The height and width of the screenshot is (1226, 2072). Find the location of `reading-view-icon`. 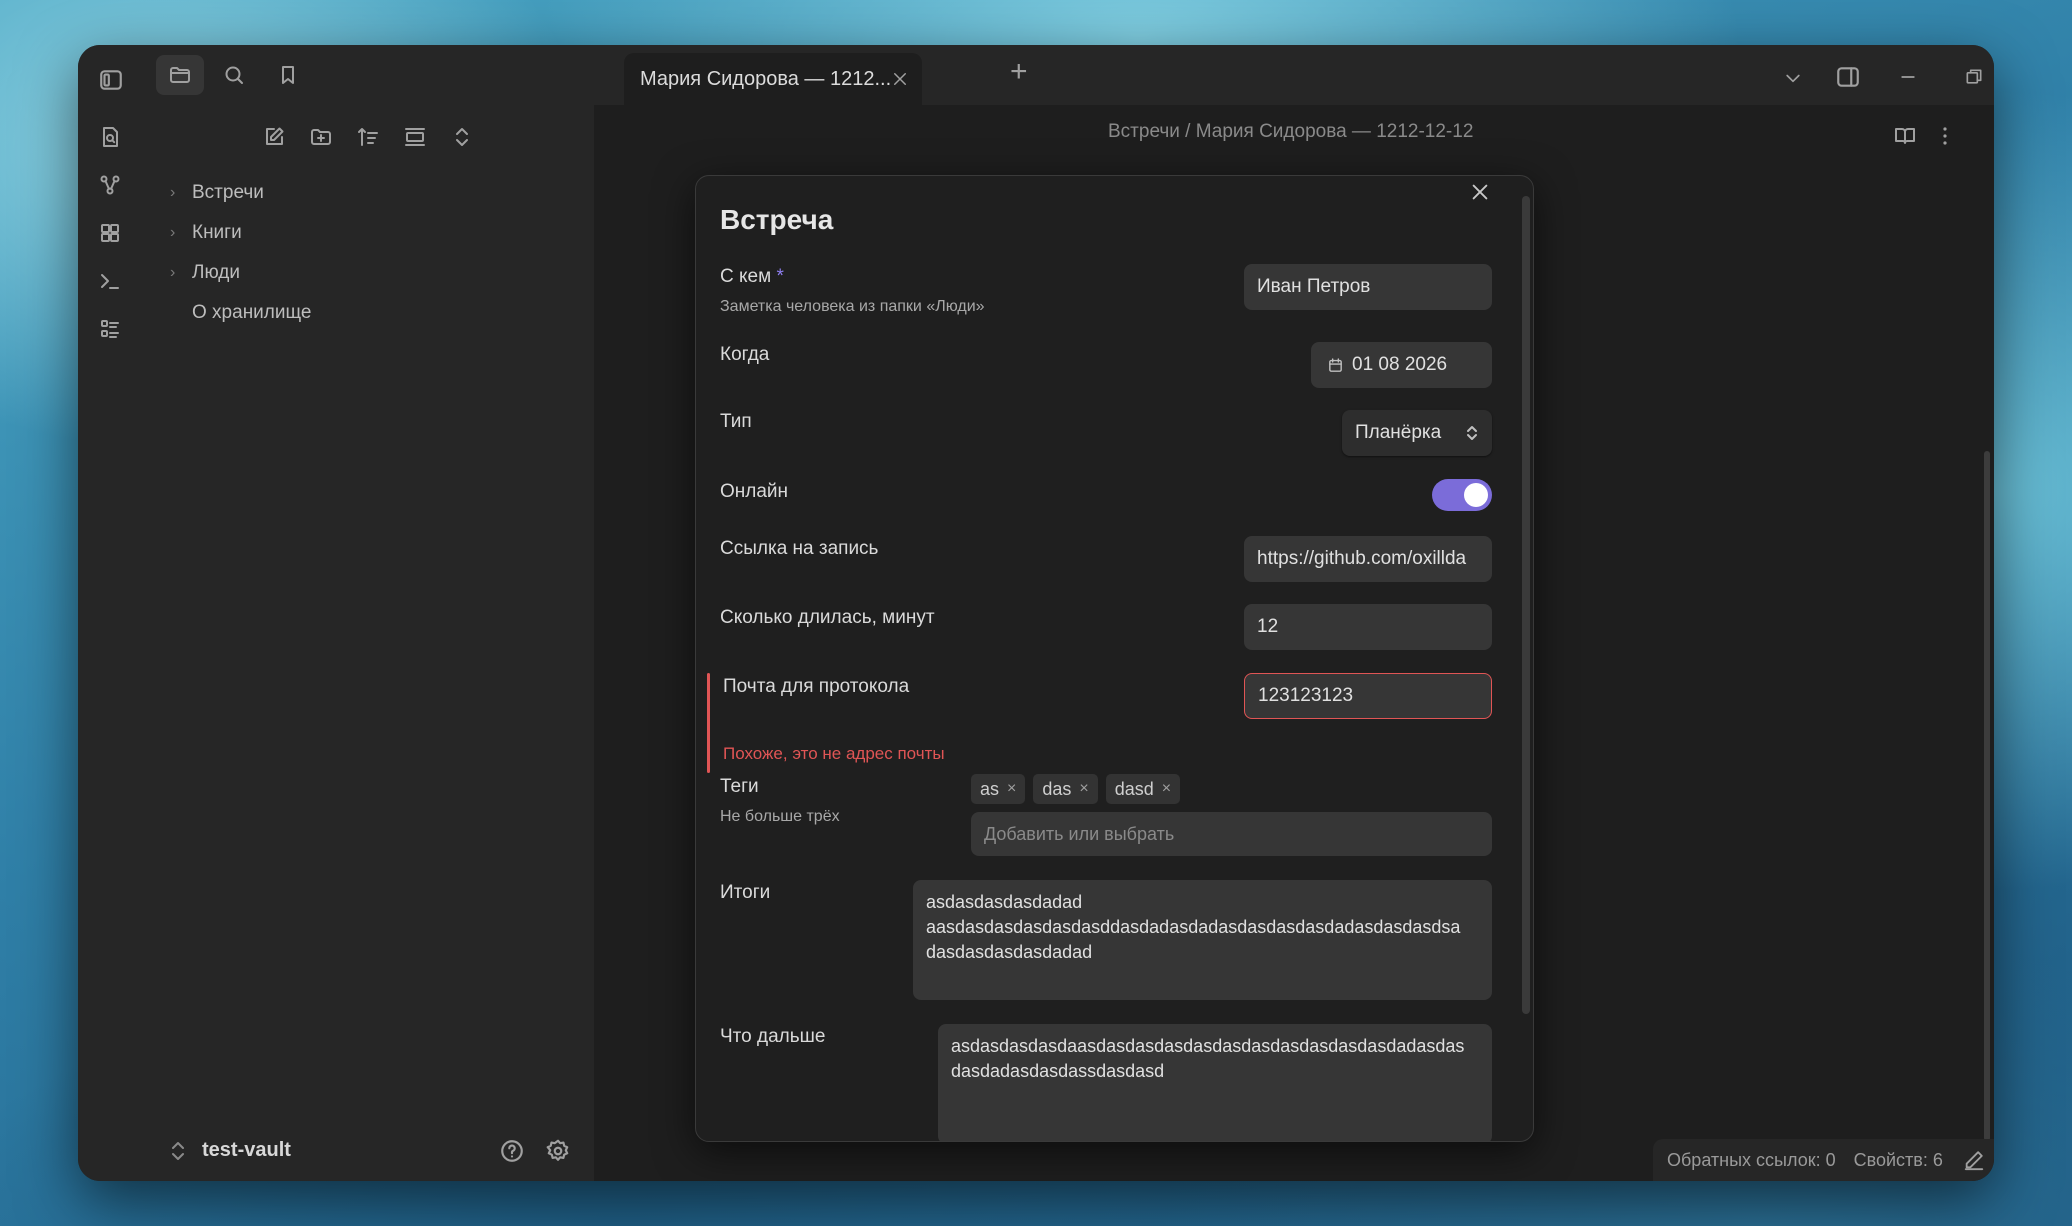

reading-view-icon is located at coordinates (1905, 136).